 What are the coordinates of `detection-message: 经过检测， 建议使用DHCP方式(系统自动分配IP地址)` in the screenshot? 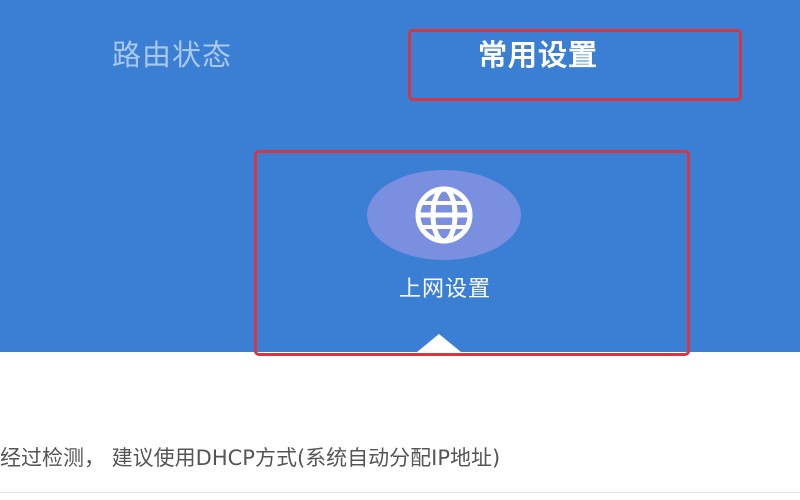 It's located at (250, 458).